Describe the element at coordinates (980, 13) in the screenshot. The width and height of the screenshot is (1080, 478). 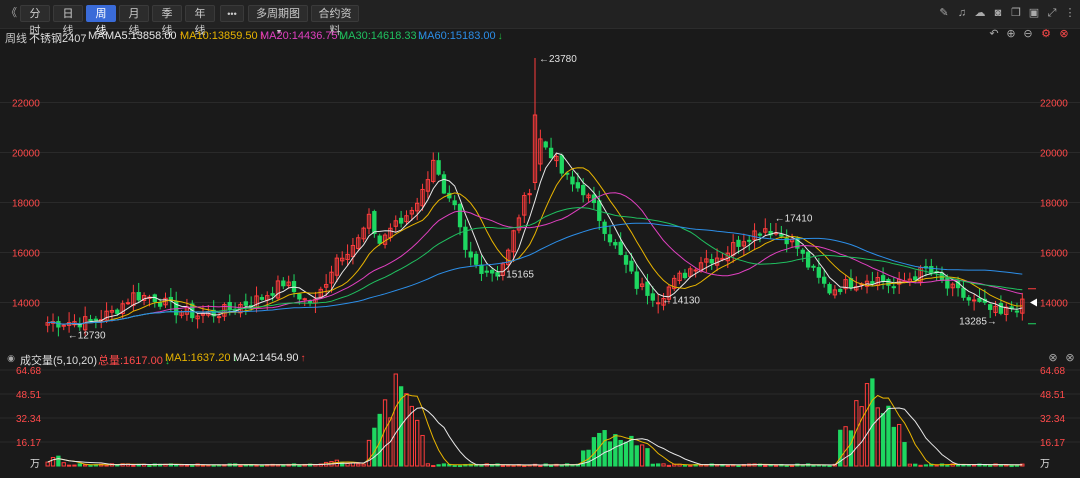
I see `cloud-icon: ☁` at that location.